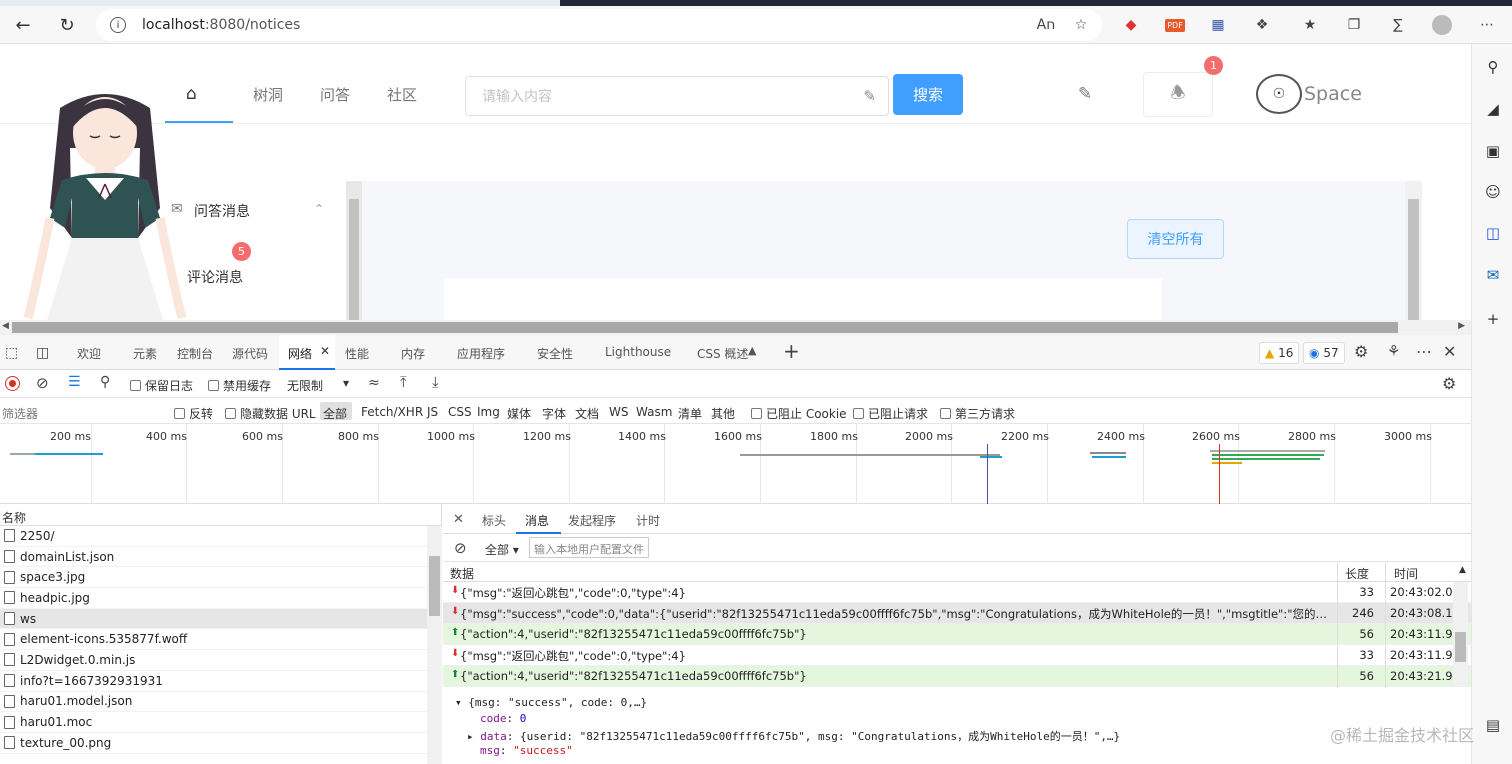 The image size is (1512, 764). Describe the element at coordinates (89, 353) in the screenshot. I see `tab-welcome: 欢迎` at that location.